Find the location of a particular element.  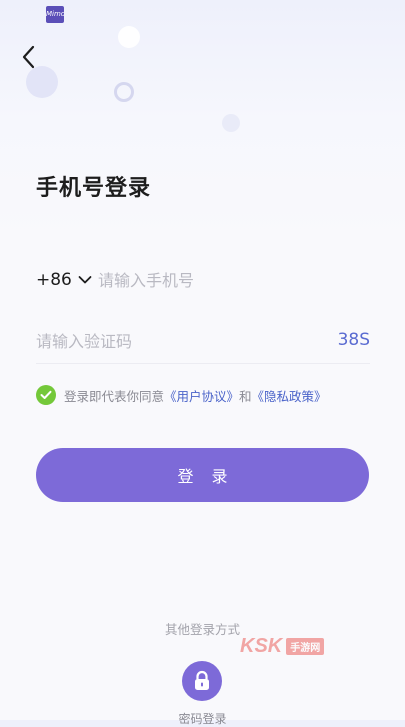

agreement-row: 登录即代表你同意《用户协议》和《隐私政策》 is located at coordinates (181, 395).